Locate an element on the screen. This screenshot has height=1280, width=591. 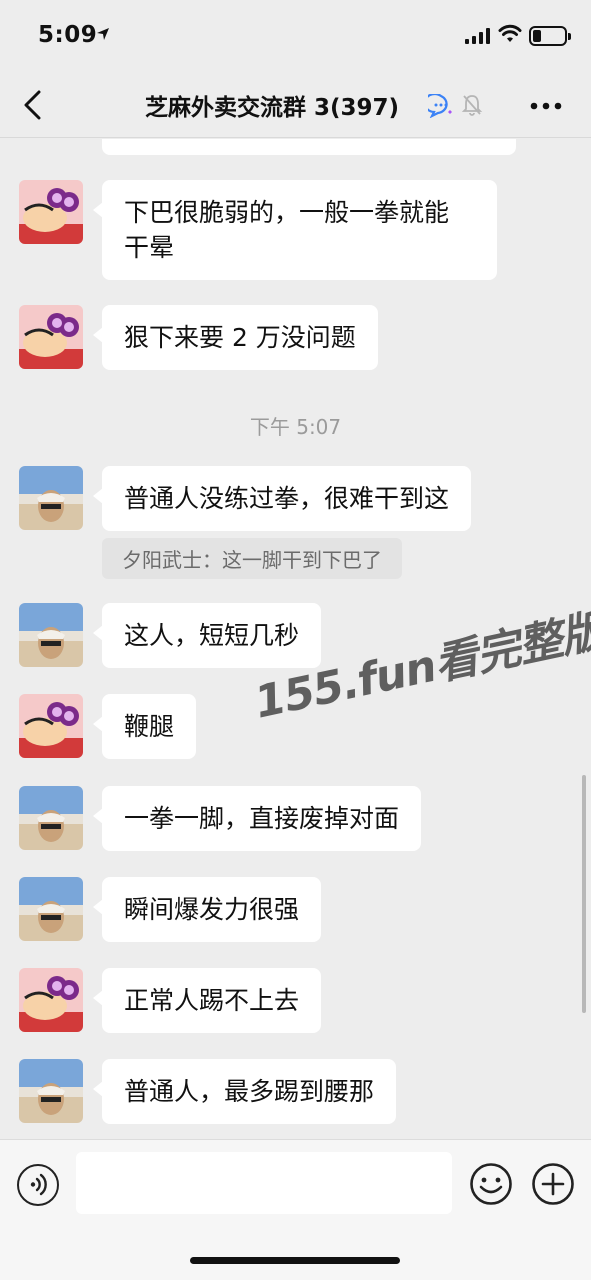
message-bubble: 下巴很脆弱的，一般一拳就能 干晕 is located at coordinates (295, 230).